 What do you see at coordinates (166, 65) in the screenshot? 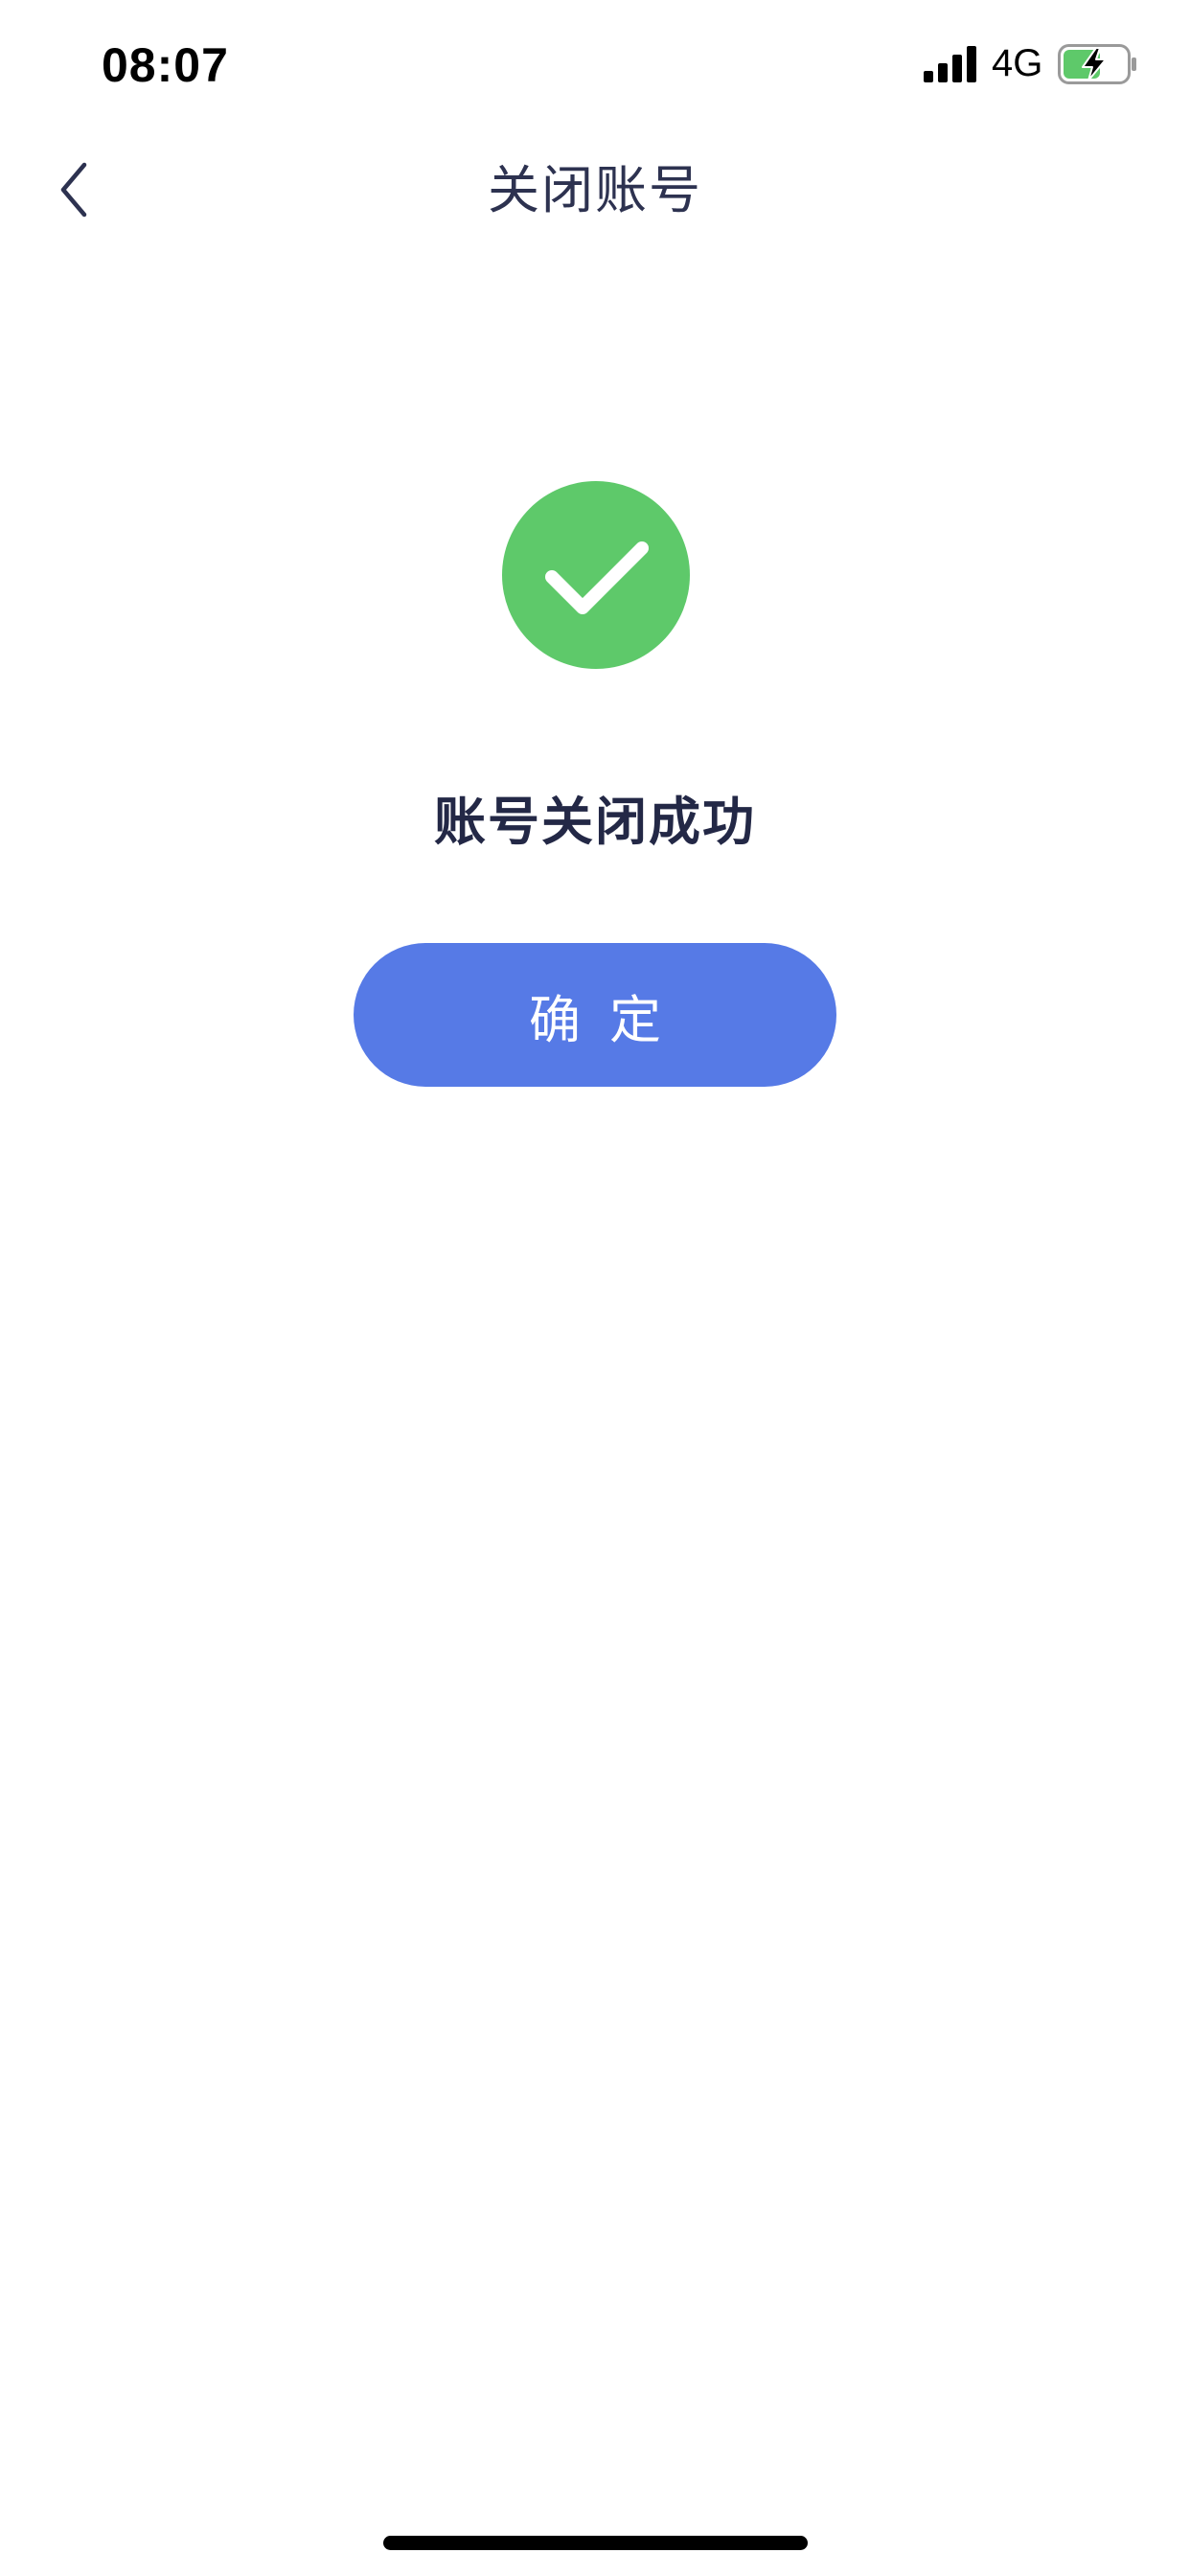
I see `status-time: 08:07` at bounding box center [166, 65].